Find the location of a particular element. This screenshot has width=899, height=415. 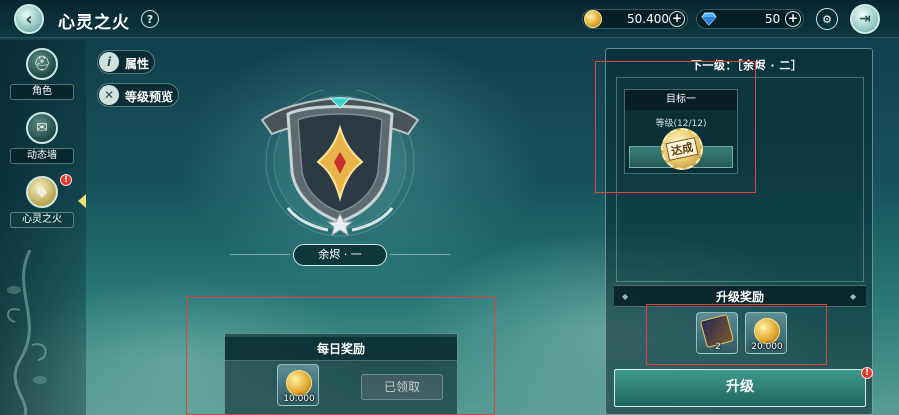

claimed-button: 已领取 is located at coordinates (402, 387).